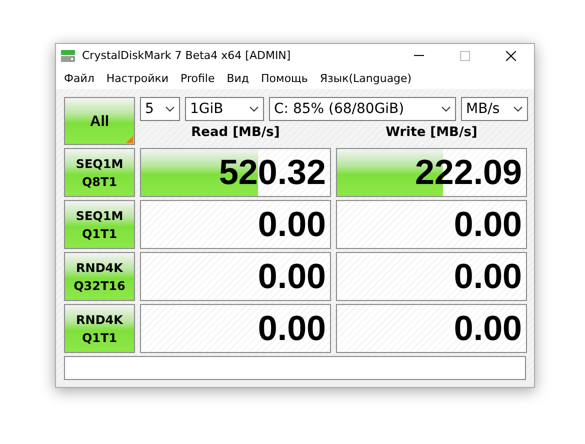 The image size is (585, 444). What do you see at coordinates (366, 78) in the screenshot?
I see `menu-item: Язык(Language)` at bounding box center [366, 78].